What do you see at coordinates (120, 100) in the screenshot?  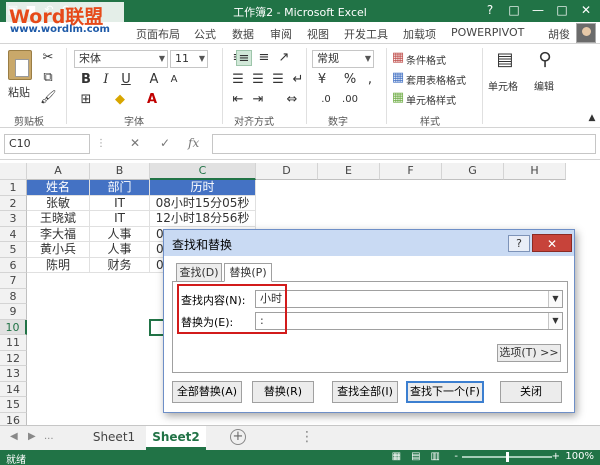 I see `fill-color-icon: ◆` at bounding box center [120, 100].